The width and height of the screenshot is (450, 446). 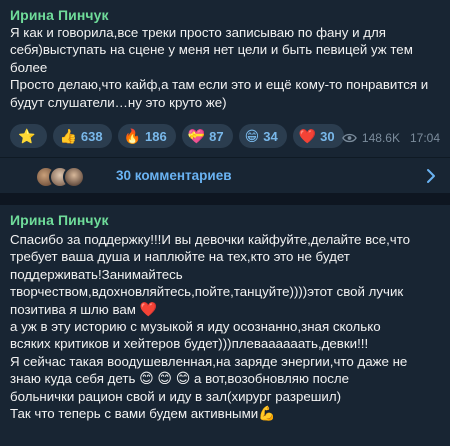 I want to click on comments-count-label: 30 комментариев, so click(x=174, y=175).